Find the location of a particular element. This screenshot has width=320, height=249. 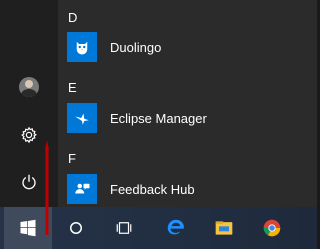

gear-icon is located at coordinates (29, 135).